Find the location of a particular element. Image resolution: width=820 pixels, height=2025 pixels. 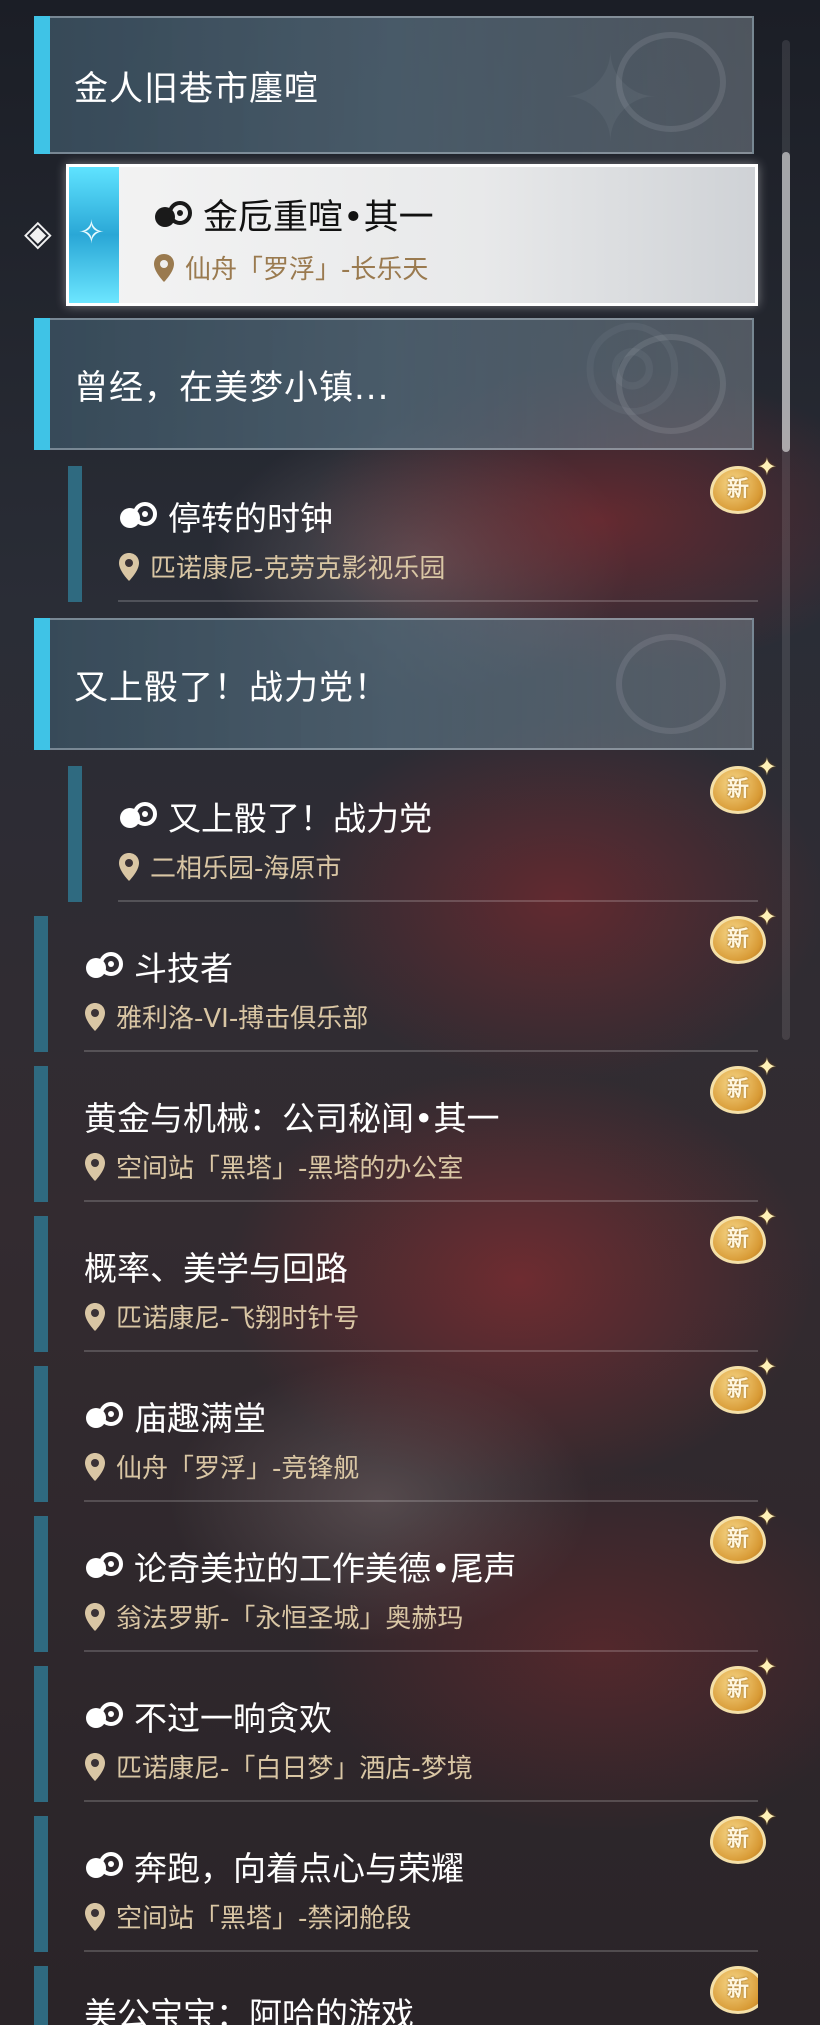

quest-location: 匹诺康尼-飞翔时针号 is located at coordinates (238, 1319).